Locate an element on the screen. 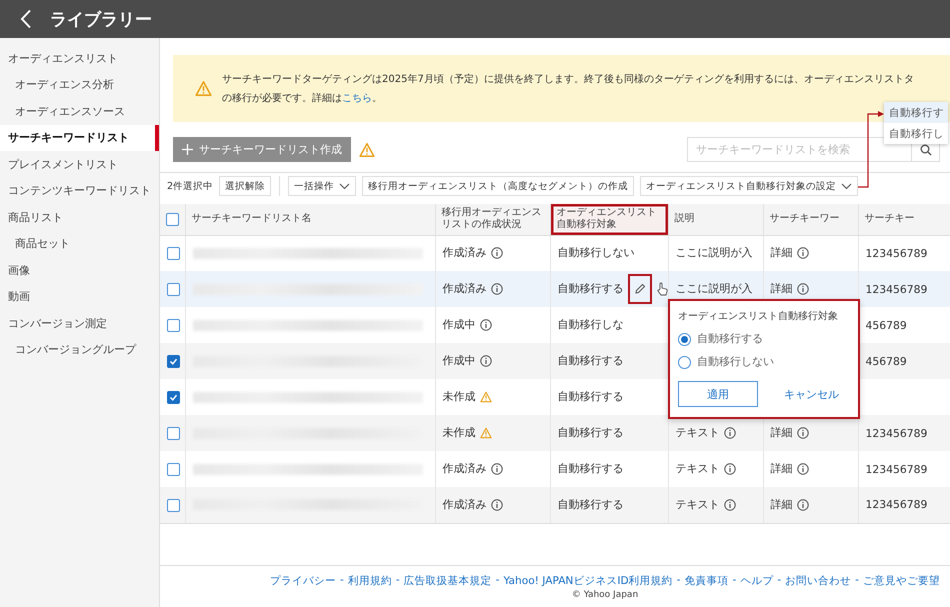 The image size is (950, 607). table-cell: 自動移行しな is located at coordinates (591, 325).